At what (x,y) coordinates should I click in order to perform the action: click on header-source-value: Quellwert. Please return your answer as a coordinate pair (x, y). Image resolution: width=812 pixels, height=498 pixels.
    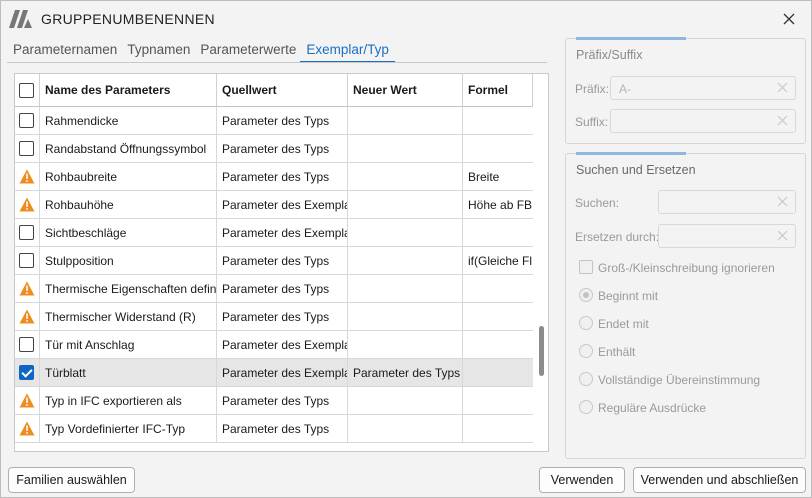
    Looking at the image, I should click on (282, 90).